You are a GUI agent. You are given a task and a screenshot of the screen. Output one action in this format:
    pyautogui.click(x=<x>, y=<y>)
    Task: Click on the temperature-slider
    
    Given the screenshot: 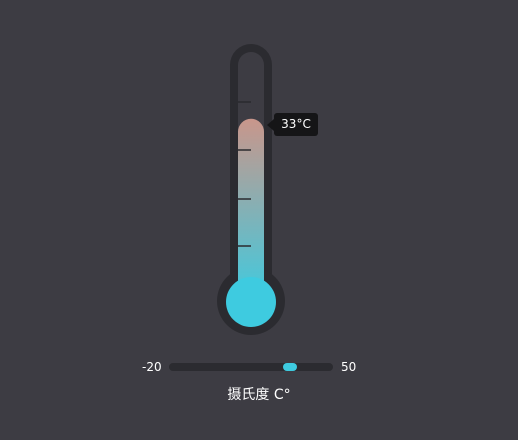 What is the action you would take?
    pyautogui.click(x=251, y=367)
    